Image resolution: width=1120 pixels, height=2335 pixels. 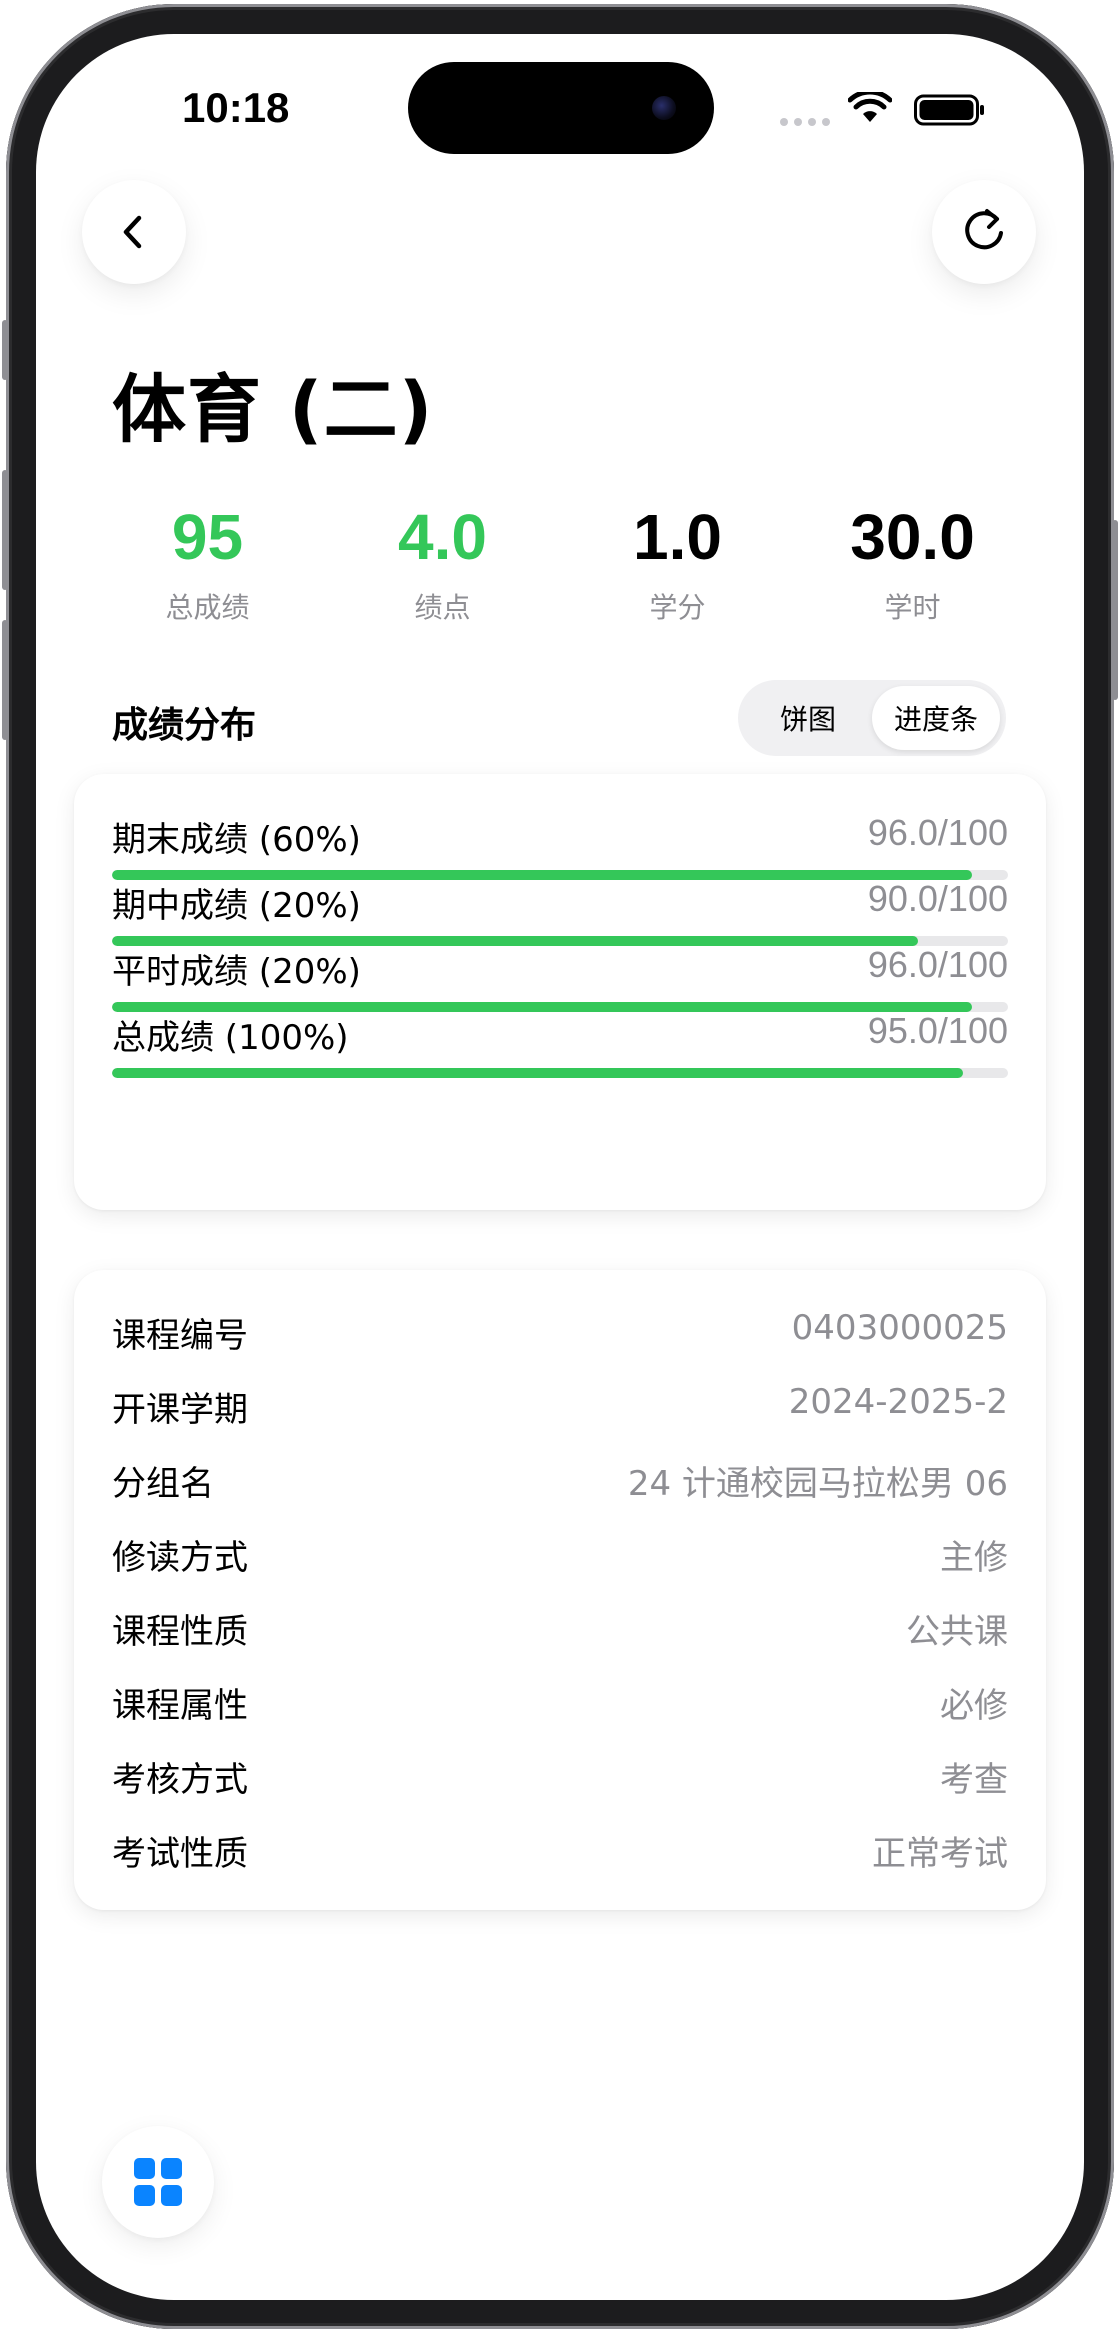 I want to click on back-button, so click(x=134, y=232).